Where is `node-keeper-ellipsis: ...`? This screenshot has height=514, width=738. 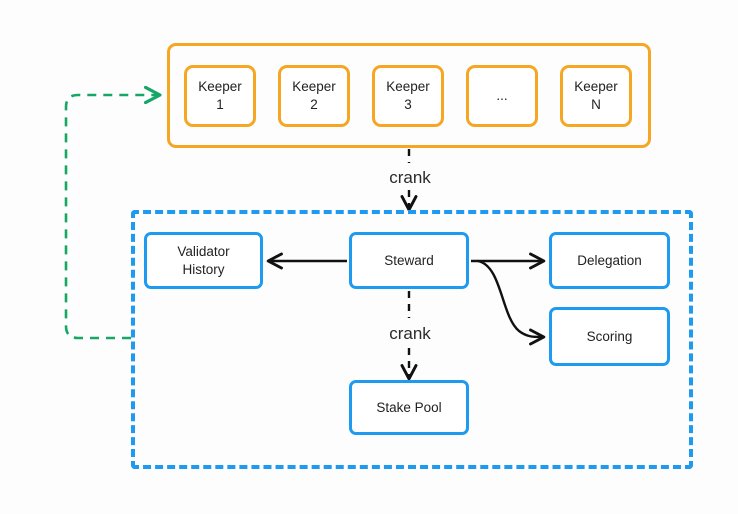
node-keeper-ellipsis: ... is located at coordinates (502, 96).